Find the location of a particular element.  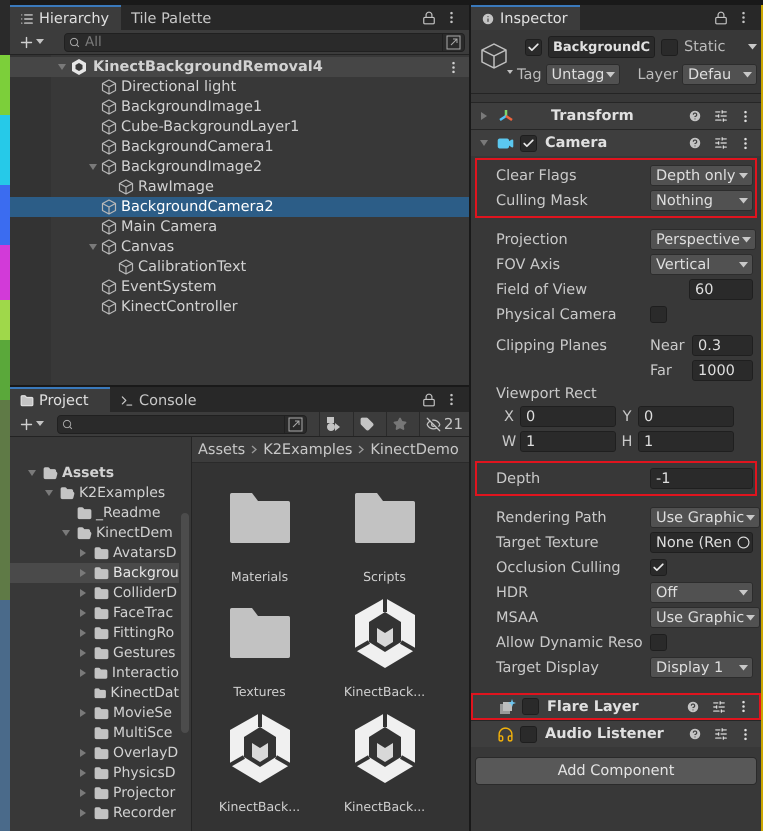

hierarchy-item: CalibrationText is located at coordinates (239, 267).